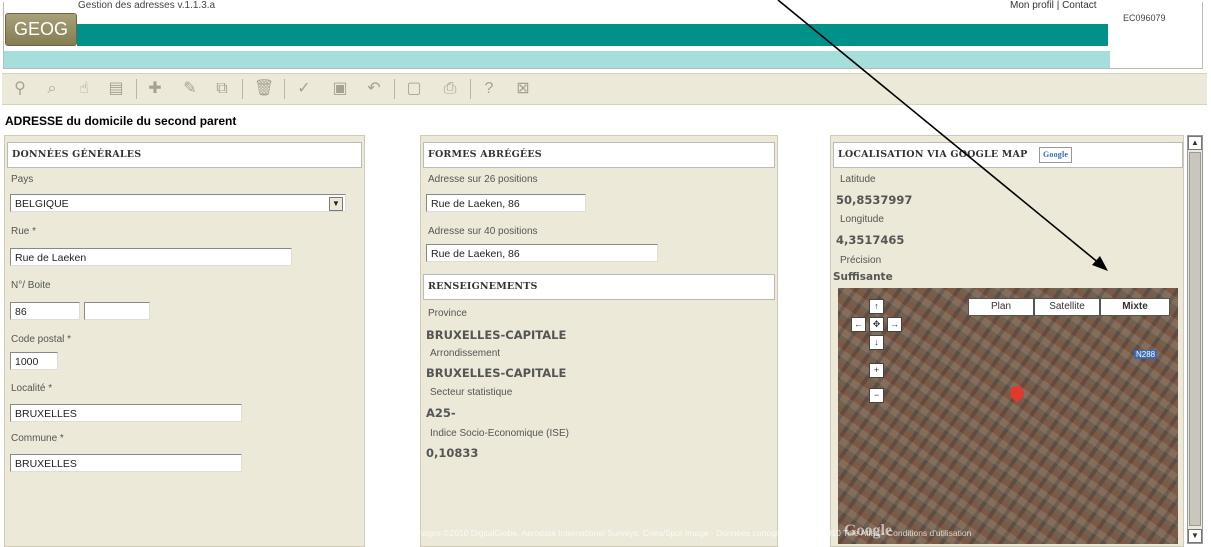 The image size is (1211, 547). Describe the element at coordinates (506, 203) in the screenshot. I see `a26-input: Rue de Laeken, 86` at that location.